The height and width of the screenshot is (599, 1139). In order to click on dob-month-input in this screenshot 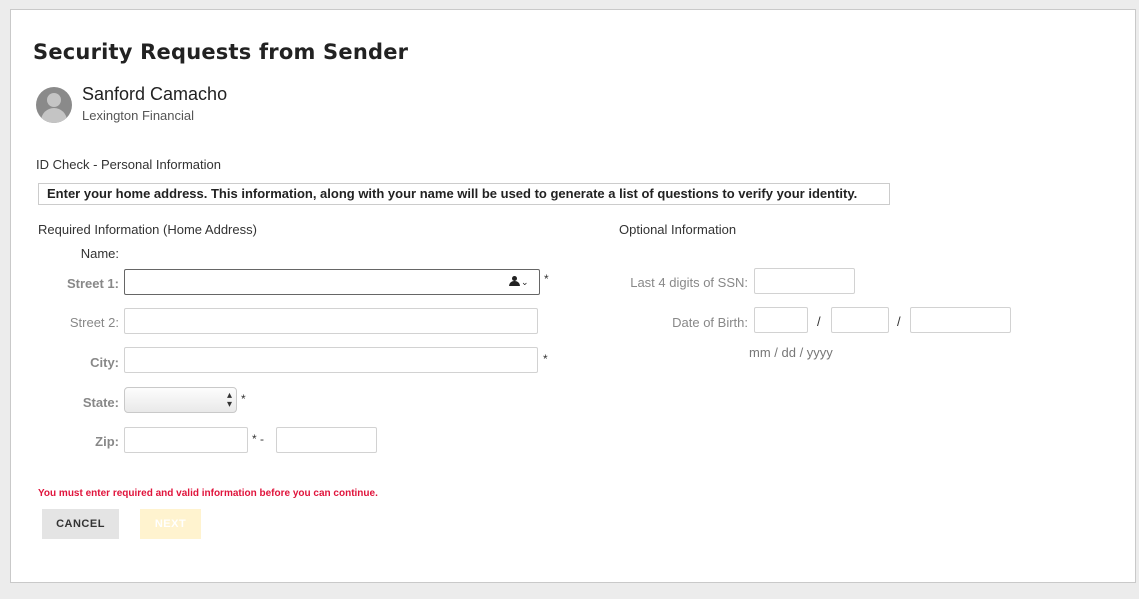, I will do `click(781, 320)`.